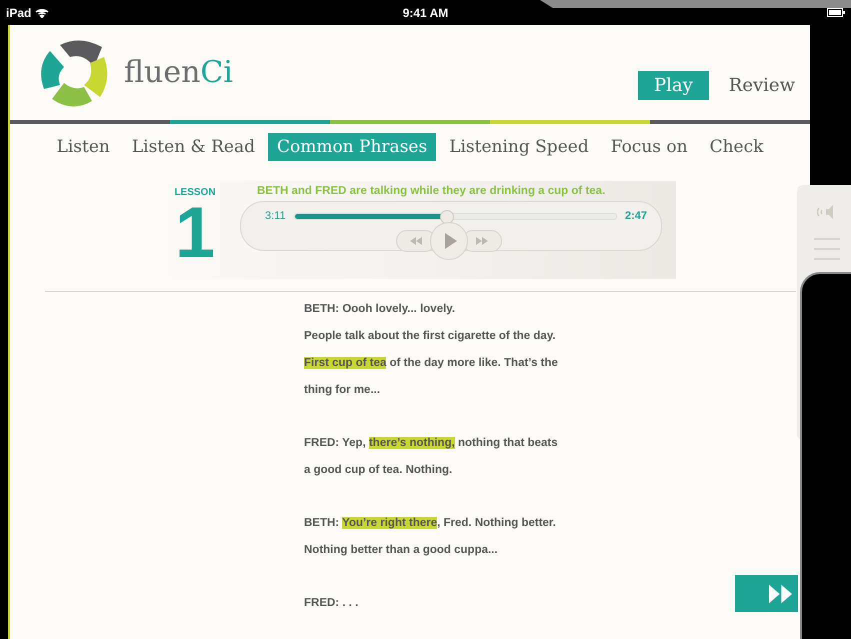 This screenshot has width=851, height=639. Describe the element at coordinates (447, 217) in the screenshot. I see `progress-thumb` at that location.